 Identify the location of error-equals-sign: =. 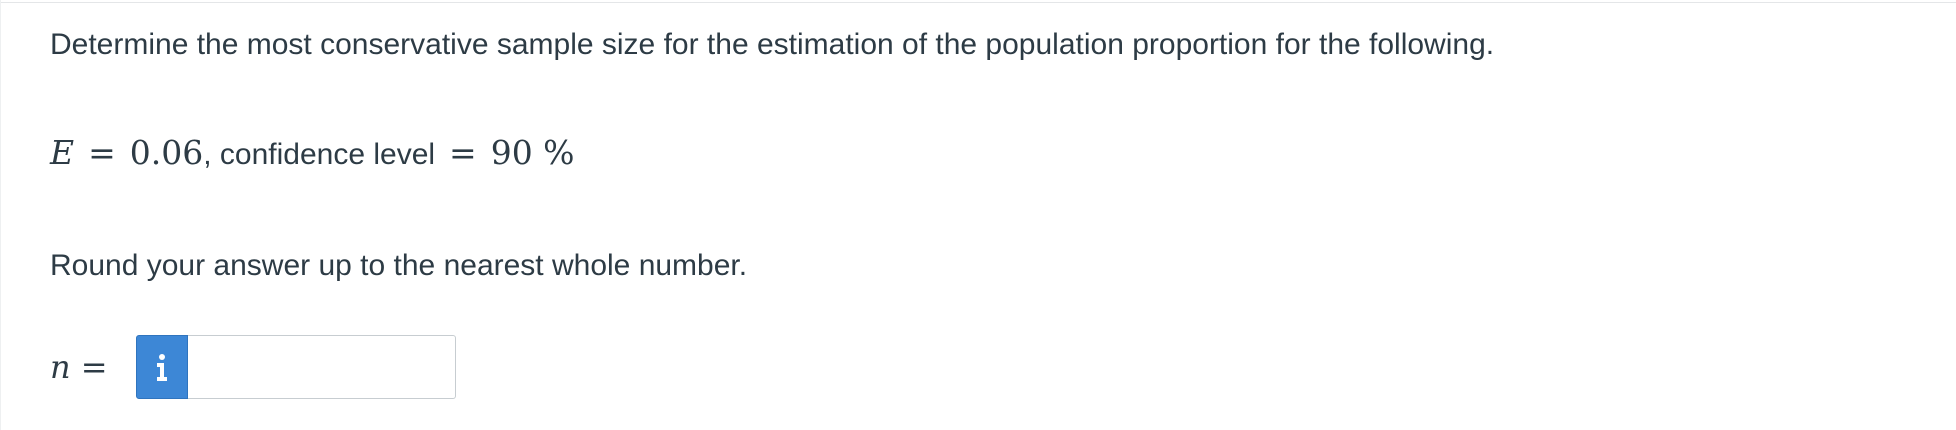
(102, 152).